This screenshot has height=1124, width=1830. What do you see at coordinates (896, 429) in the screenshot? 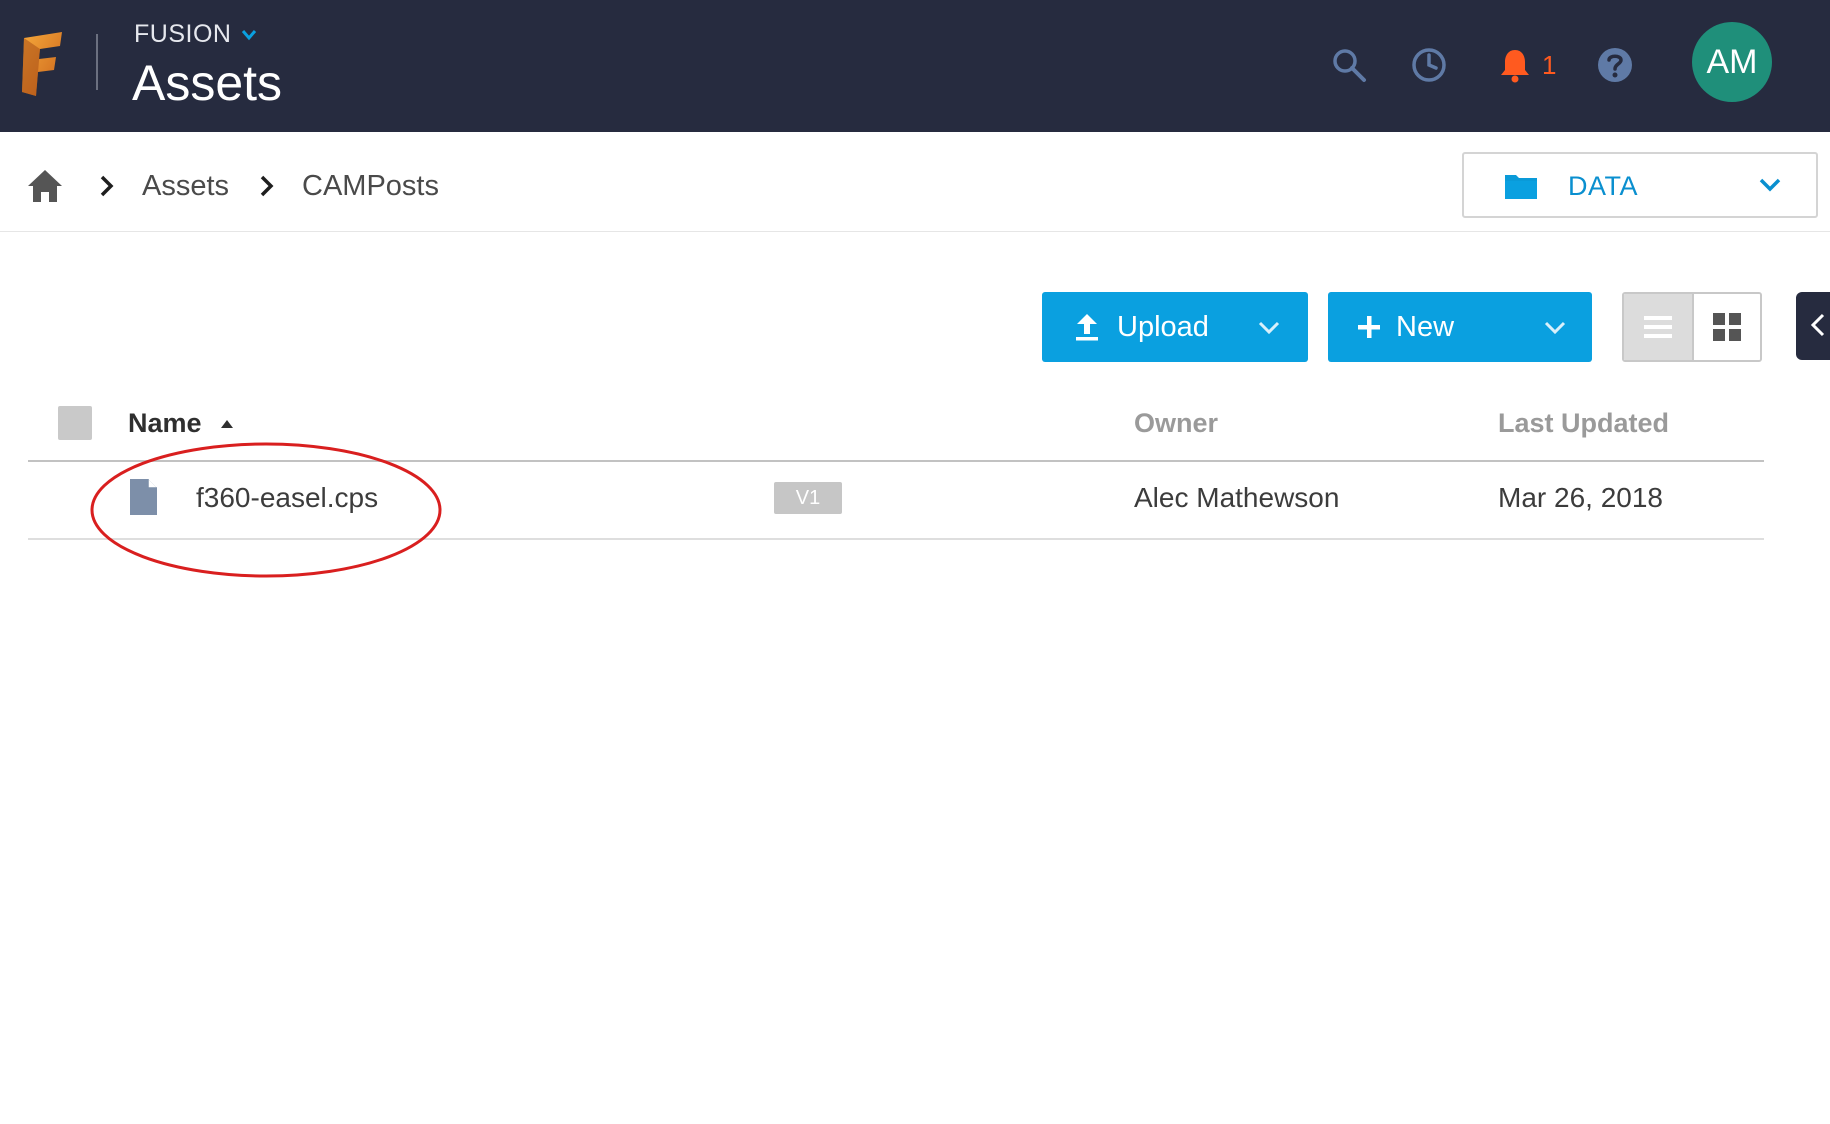
I see `table-header: Name Owner Last Updated` at bounding box center [896, 429].